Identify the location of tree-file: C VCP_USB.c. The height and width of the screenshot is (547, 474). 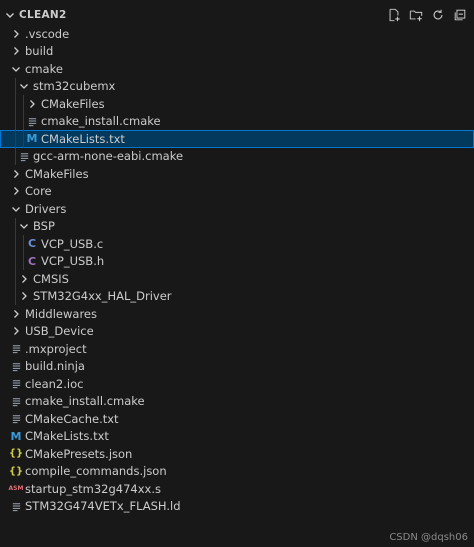
(237, 244).